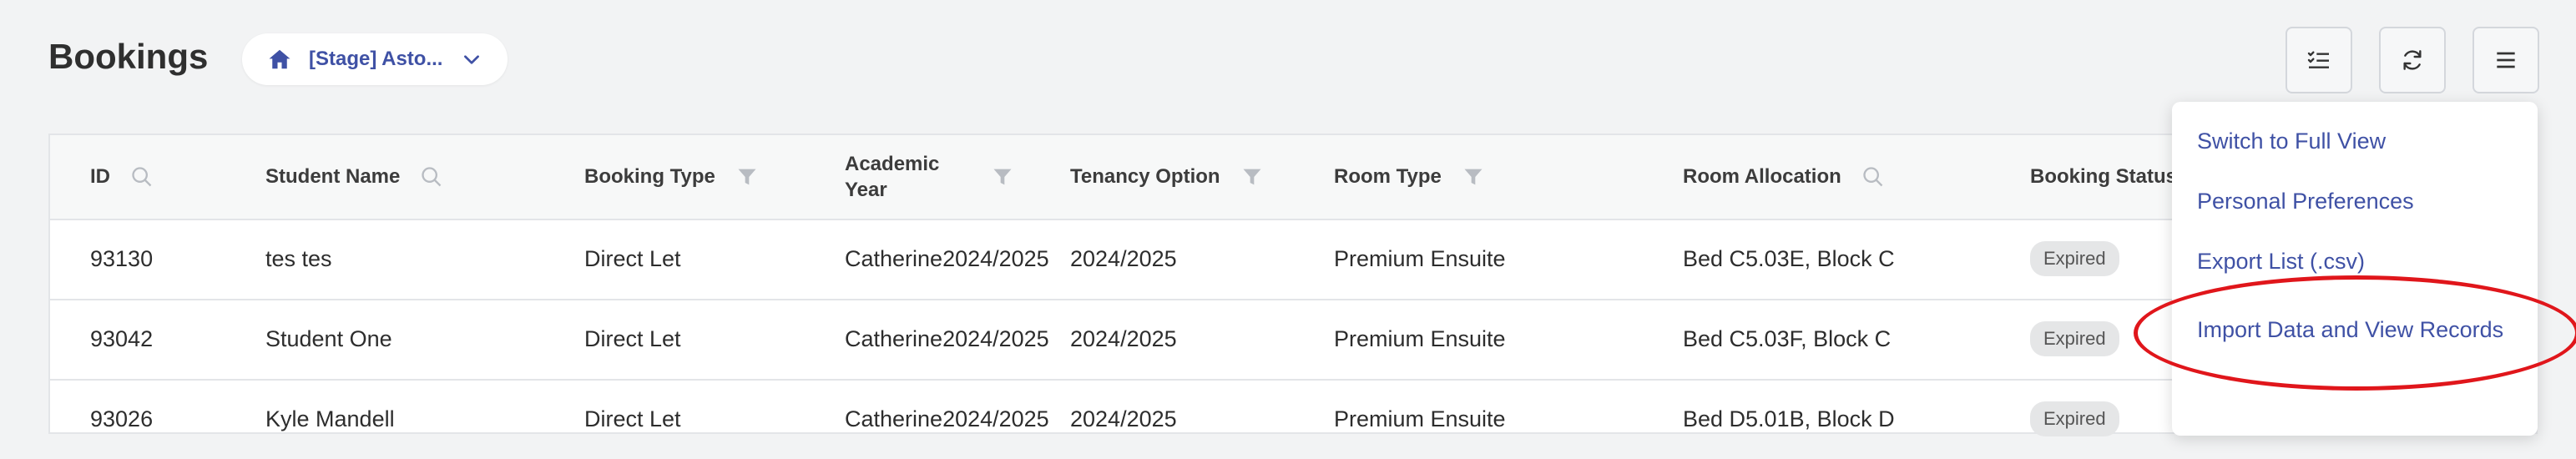 The image size is (2576, 459). Describe the element at coordinates (298, 258) in the screenshot. I see `cell-student-name: tes tes` at that location.